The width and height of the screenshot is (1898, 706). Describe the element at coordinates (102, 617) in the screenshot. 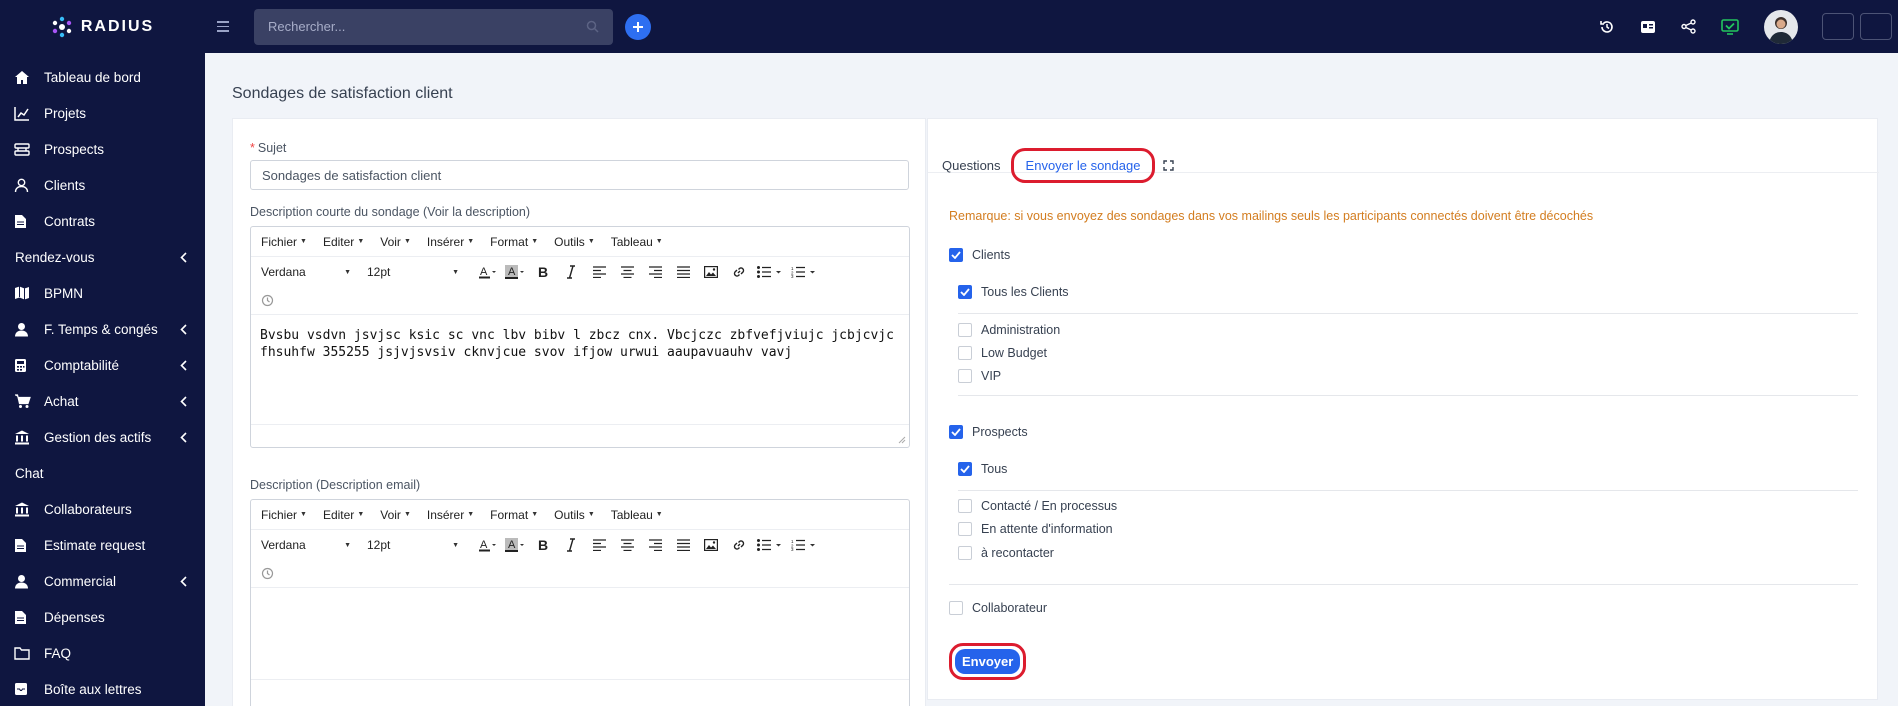

I see `sidebar-item-depenses: Dépenses` at that location.